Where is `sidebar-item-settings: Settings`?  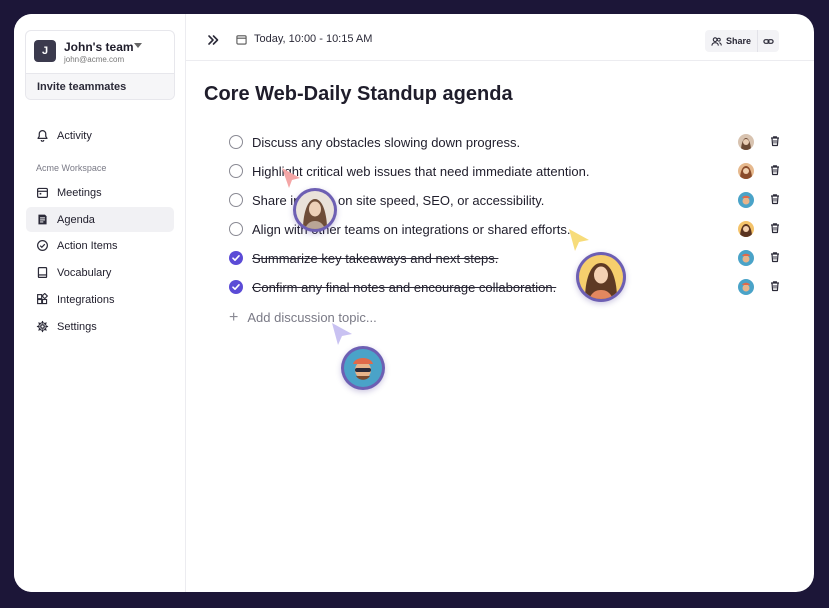
sidebar-item-settings: Settings is located at coordinates (100, 326).